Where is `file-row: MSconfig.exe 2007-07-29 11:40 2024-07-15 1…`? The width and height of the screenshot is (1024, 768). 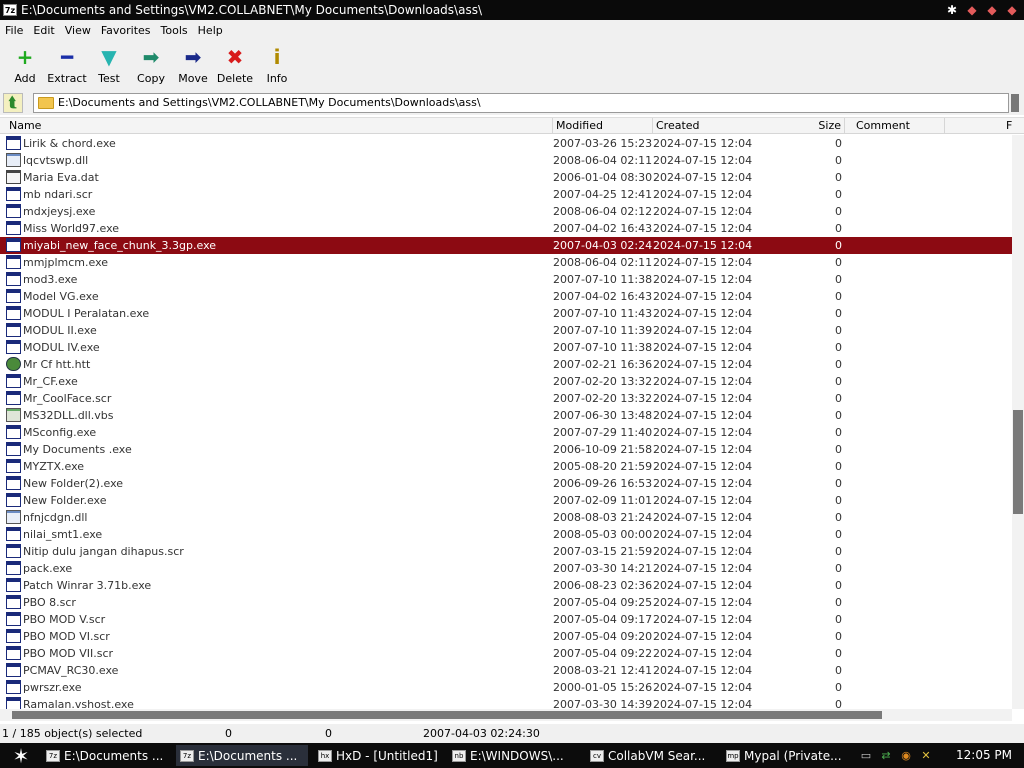 file-row: MSconfig.exe 2007-07-29 11:40 2024-07-15 1… is located at coordinates (506, 432).